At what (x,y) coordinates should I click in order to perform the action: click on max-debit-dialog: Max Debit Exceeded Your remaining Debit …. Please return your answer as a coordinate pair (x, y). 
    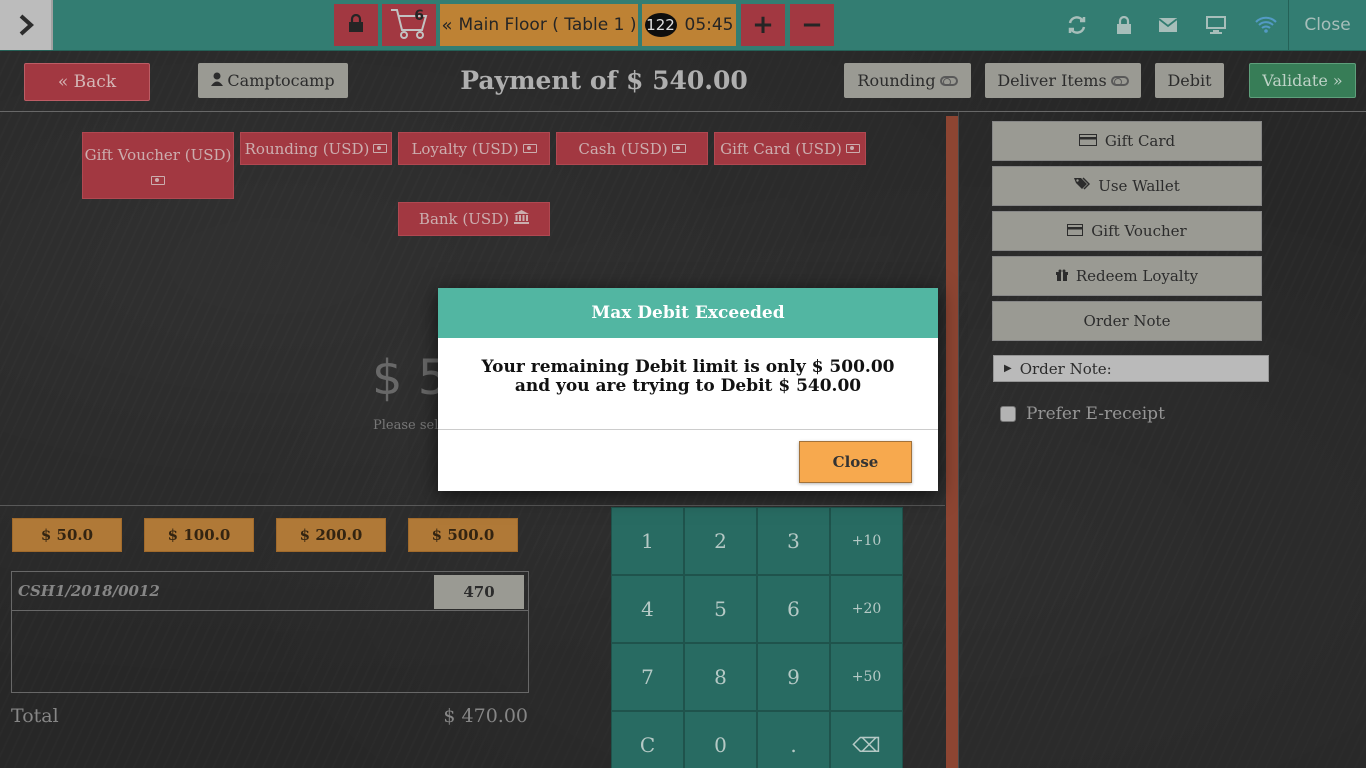
    Looking at the image, I should click on (688, 389).